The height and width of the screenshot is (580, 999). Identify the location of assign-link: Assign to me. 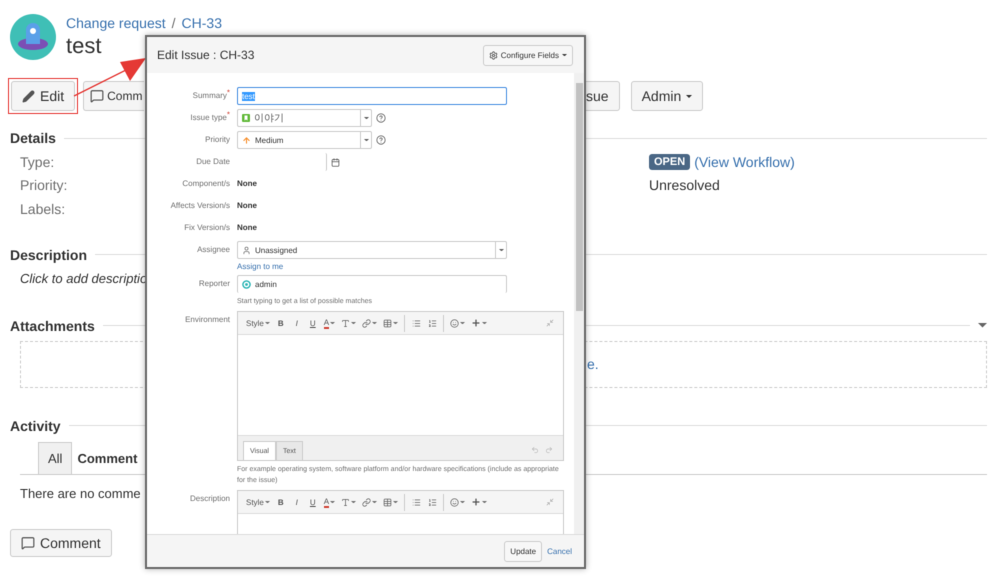
(260, 266).